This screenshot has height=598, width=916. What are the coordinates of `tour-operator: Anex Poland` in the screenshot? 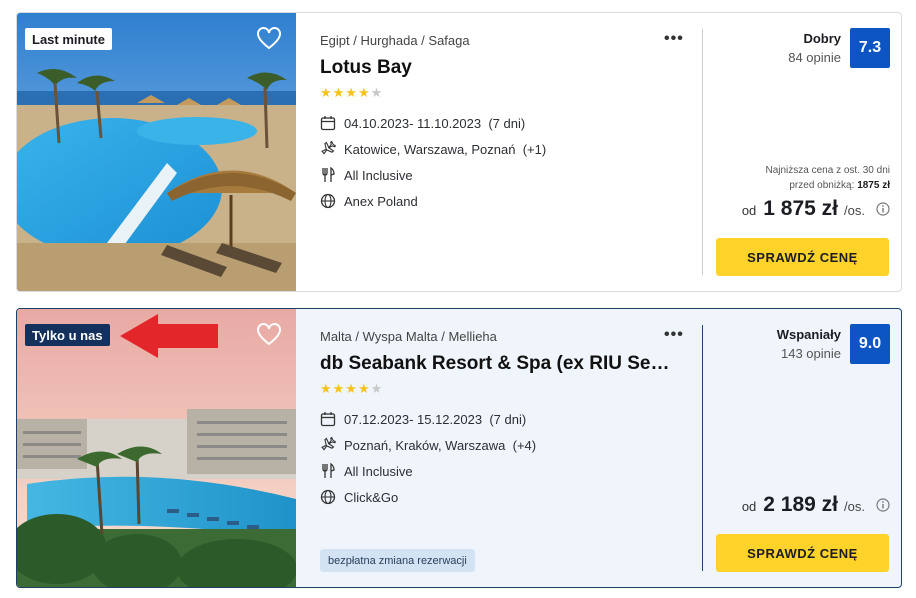 It's located at (369, 201).